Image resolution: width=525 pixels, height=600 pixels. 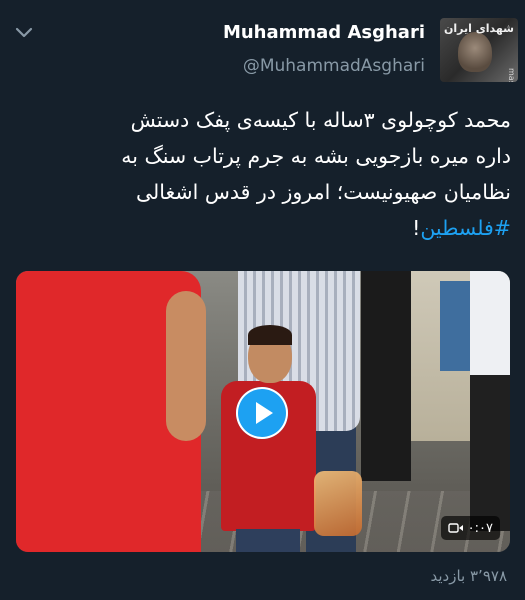 I want to click on chevron-down-icon, so click(x=24, y=33).